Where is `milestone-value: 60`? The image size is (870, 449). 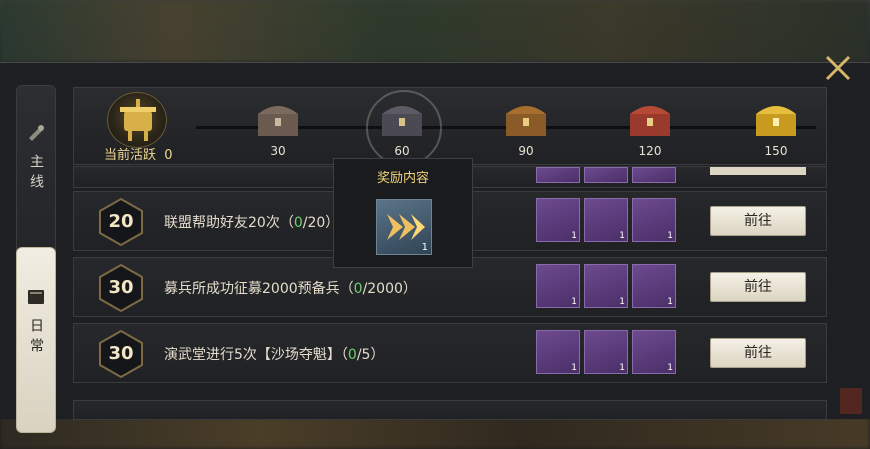
milestone-value: 60 is located at coordinates (402, 151).